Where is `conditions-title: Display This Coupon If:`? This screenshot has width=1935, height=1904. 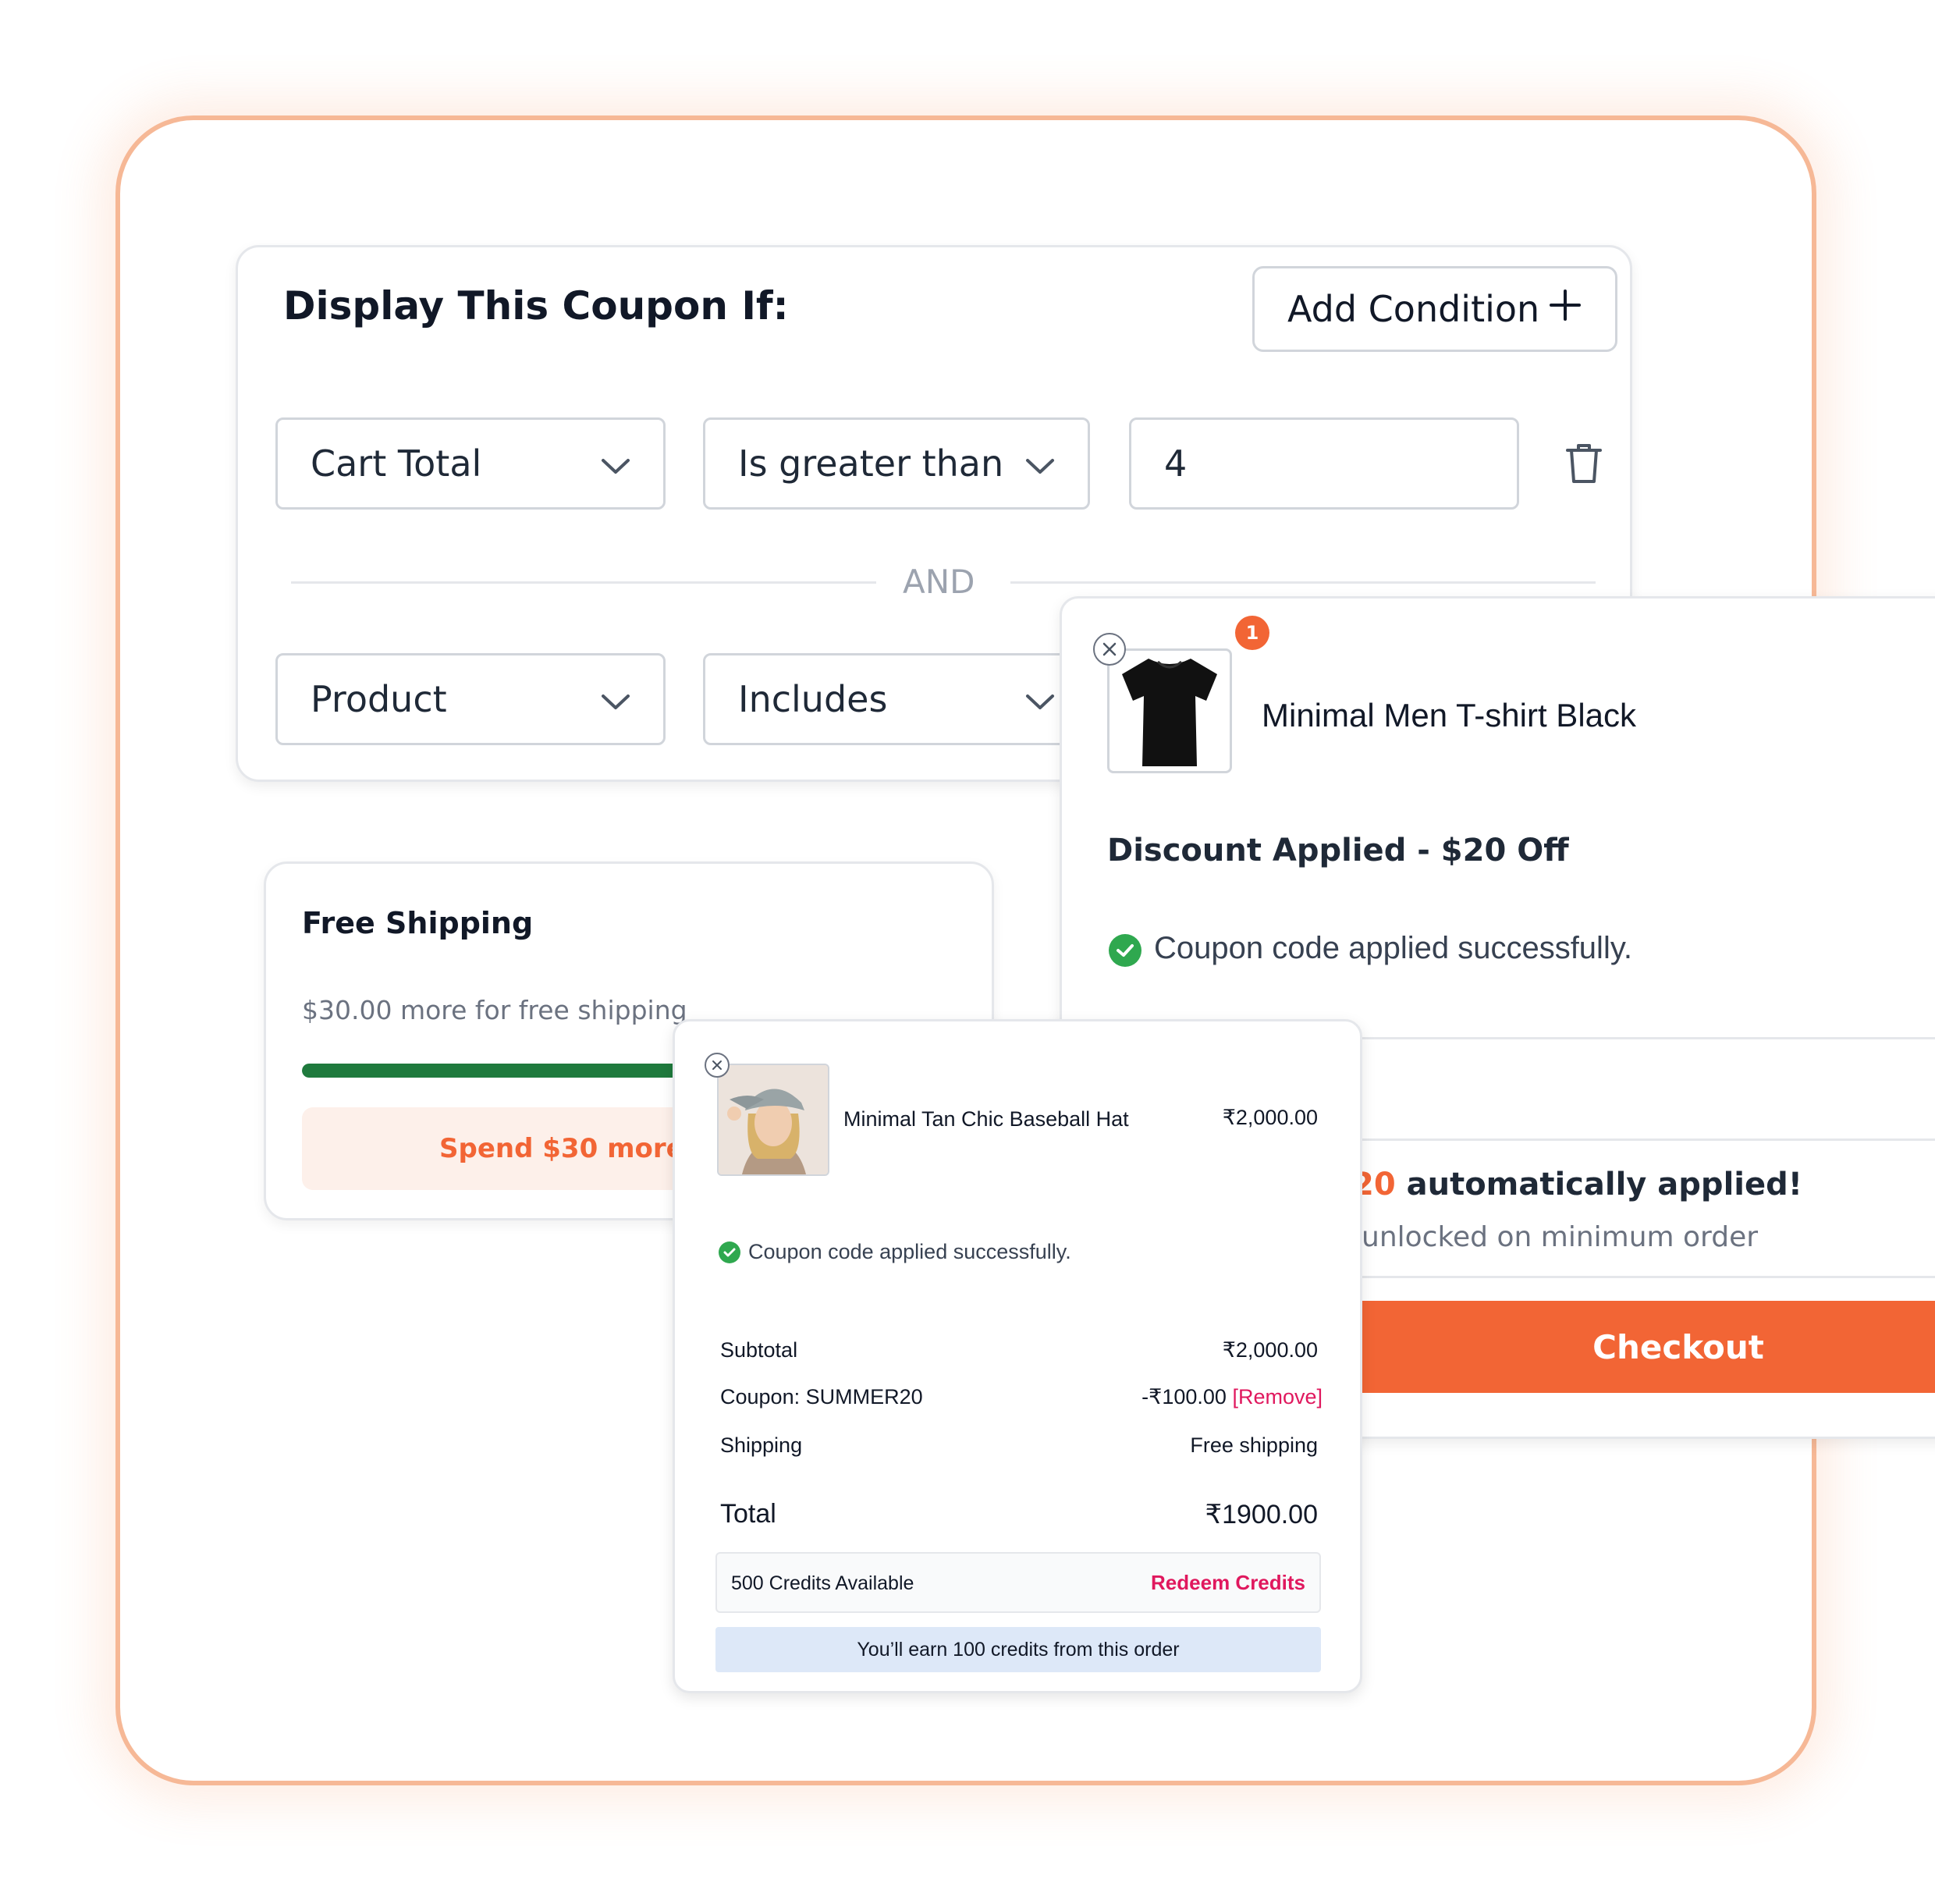 conditions-title: Display This Coupon If: is located at coordinates (536, 306).